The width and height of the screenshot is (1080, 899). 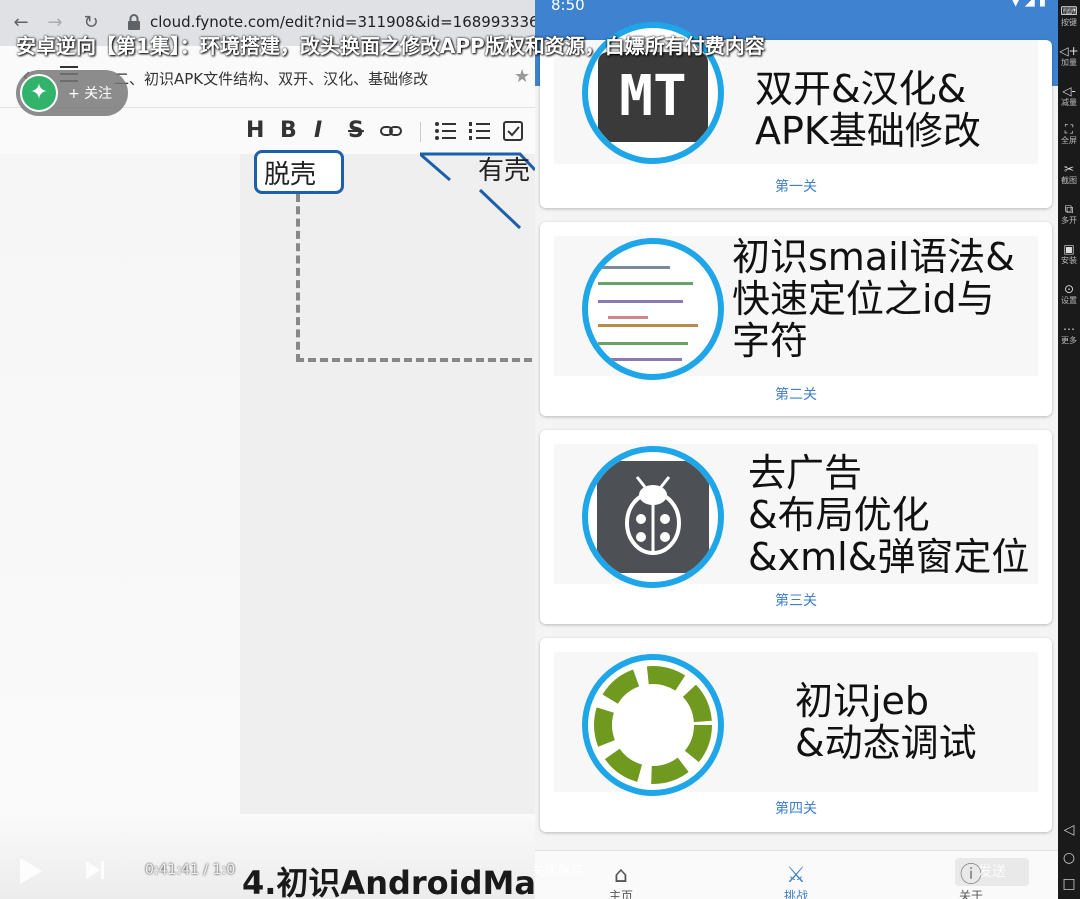 What do you see at coordinates (1028, 4) in the screenshot?
I see `status-icons: ▼ ◢ ▮` at bounding box center [1028, 4].